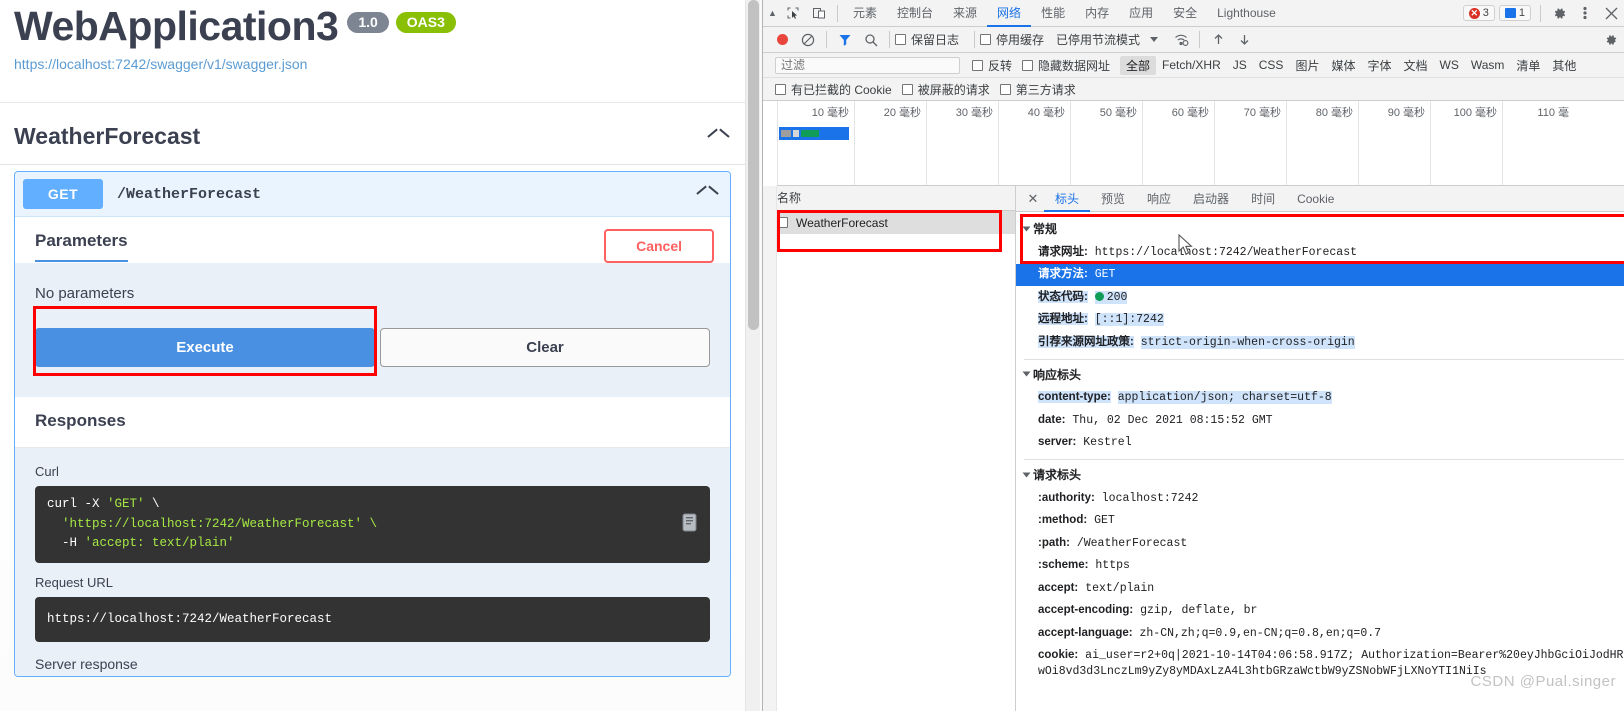  Describe the element at coordinates (1191, 65) in the screenshot. I see `filter-type-fetch-xhr: Fetch/XHR` at that location.